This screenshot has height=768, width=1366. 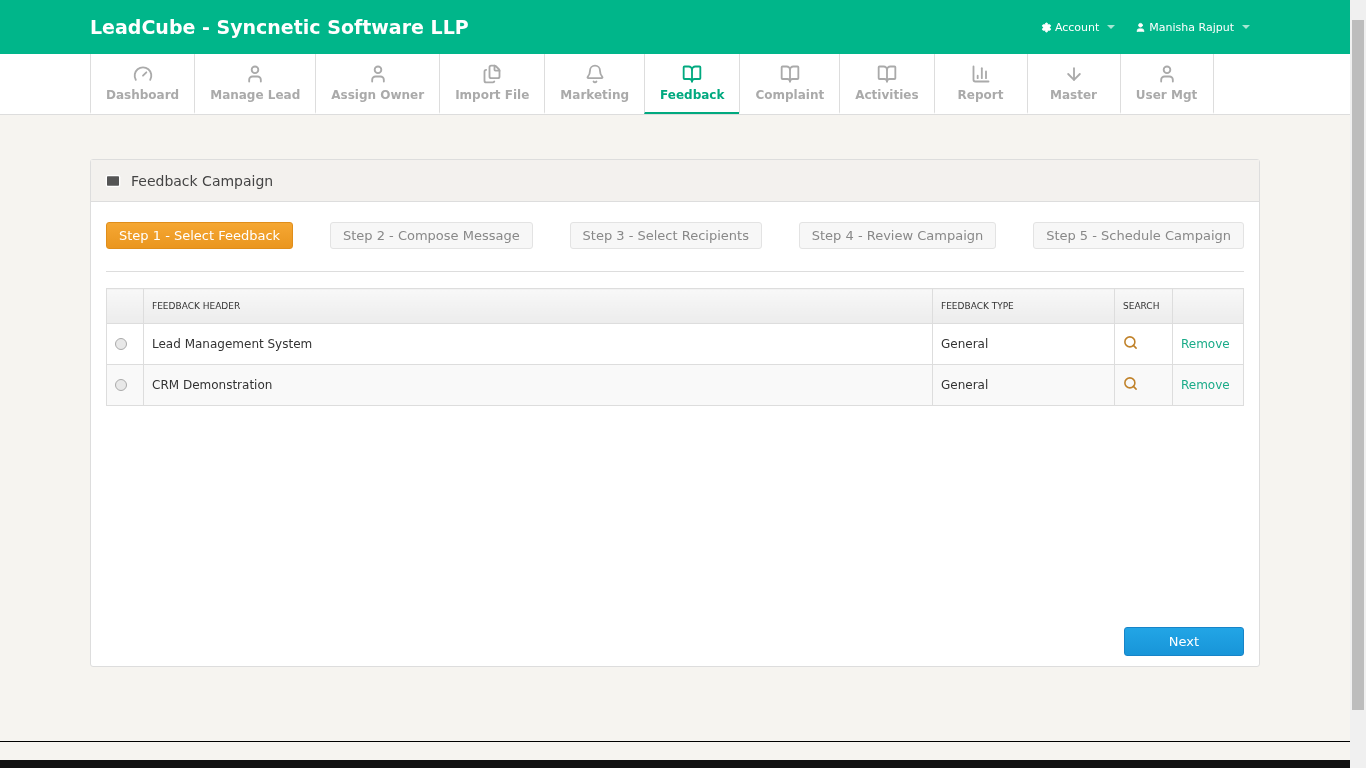 What do you see at coordinates (538, 306) in the screenshot?
I see `header-cell: FEEDBACK HEADER` at bounding box center [538, 306].